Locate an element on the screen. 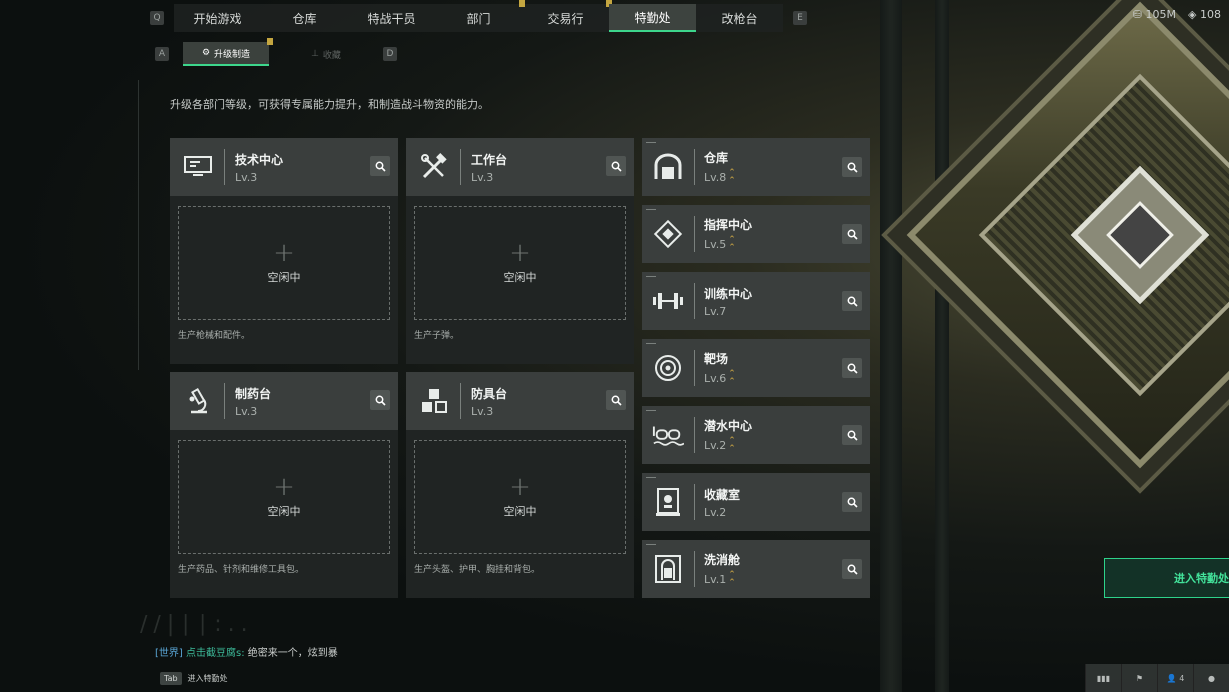  monitor-icon is located at coordinates (198, 167).